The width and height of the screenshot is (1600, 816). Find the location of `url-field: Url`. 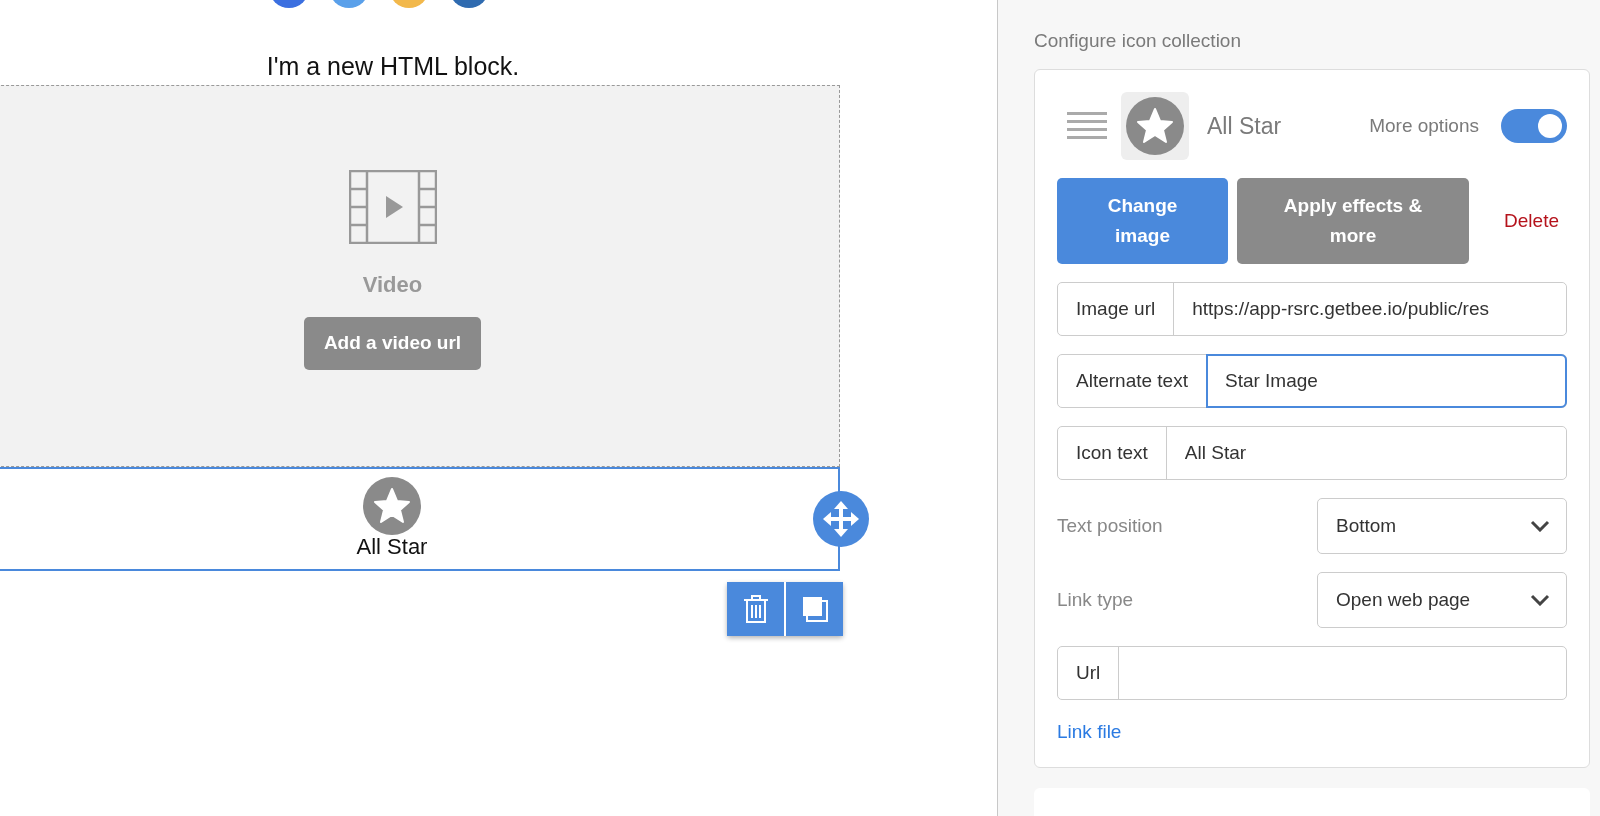

url-field: Url is located at coordinates (1312, 673).